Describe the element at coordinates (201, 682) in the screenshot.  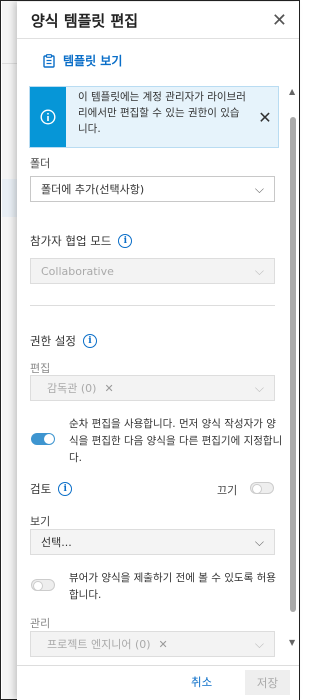
I see `cancel-button: 취소` at that location.